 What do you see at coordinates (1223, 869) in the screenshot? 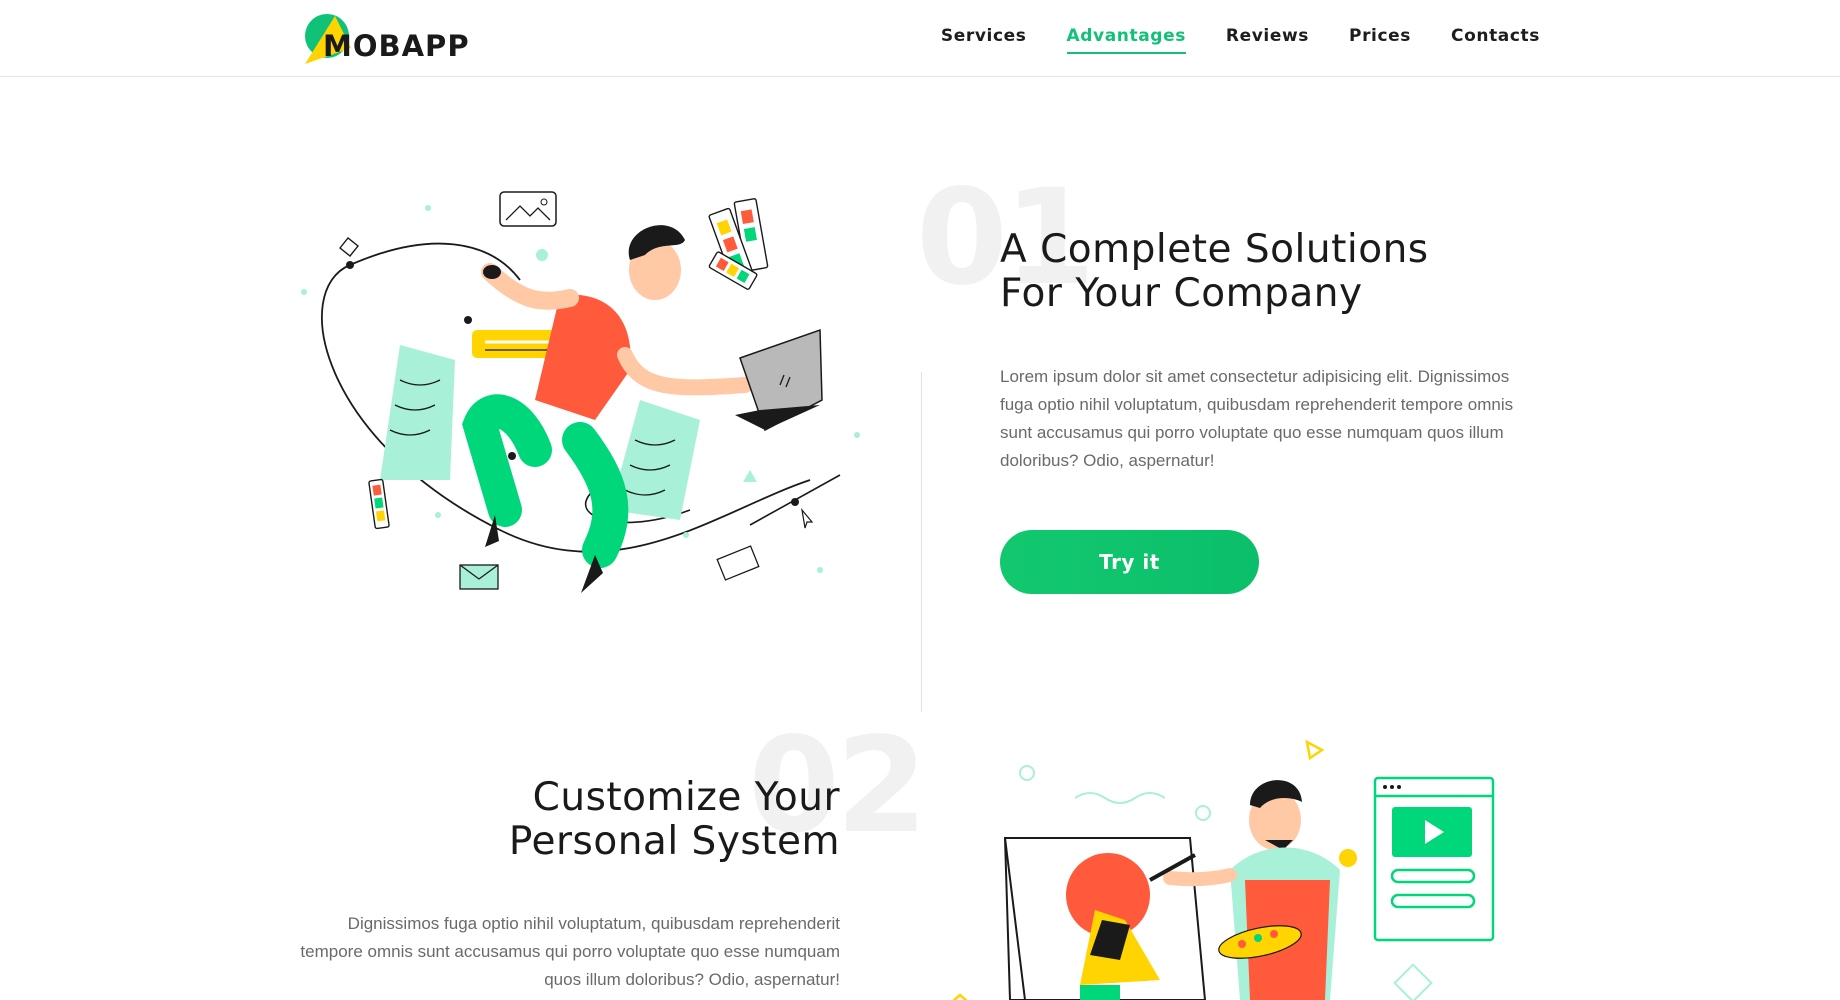
I see `painter-illustration` at bounding box center [1223, 869].